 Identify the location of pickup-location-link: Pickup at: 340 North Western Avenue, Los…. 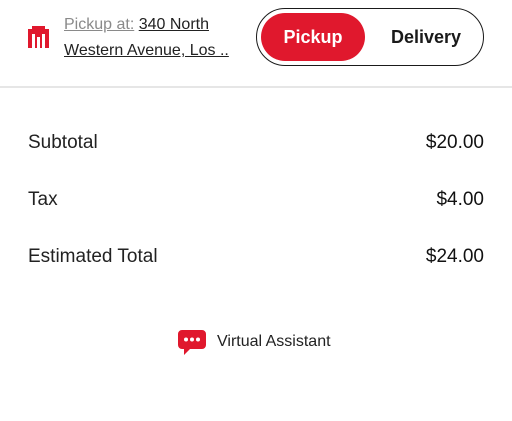
(156, 38).